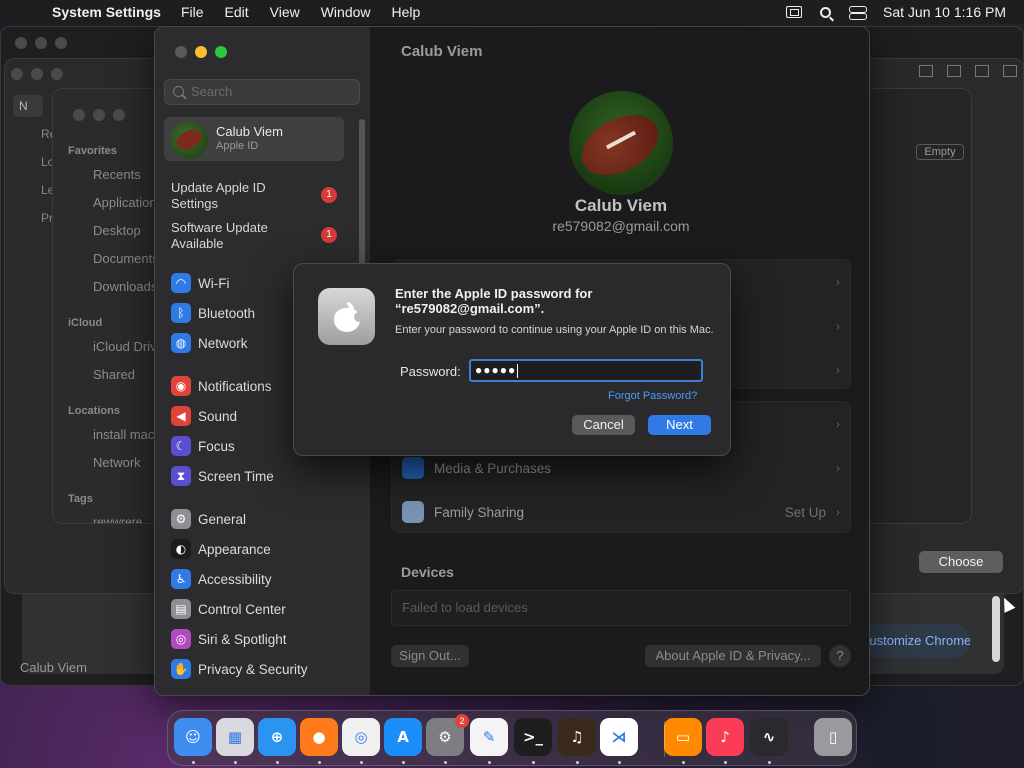 This screenshot has height=768, width=1024. Describe the element at coordinates (586, 370) in the screenshot. I see `password-field: ●●●●●` at that location.